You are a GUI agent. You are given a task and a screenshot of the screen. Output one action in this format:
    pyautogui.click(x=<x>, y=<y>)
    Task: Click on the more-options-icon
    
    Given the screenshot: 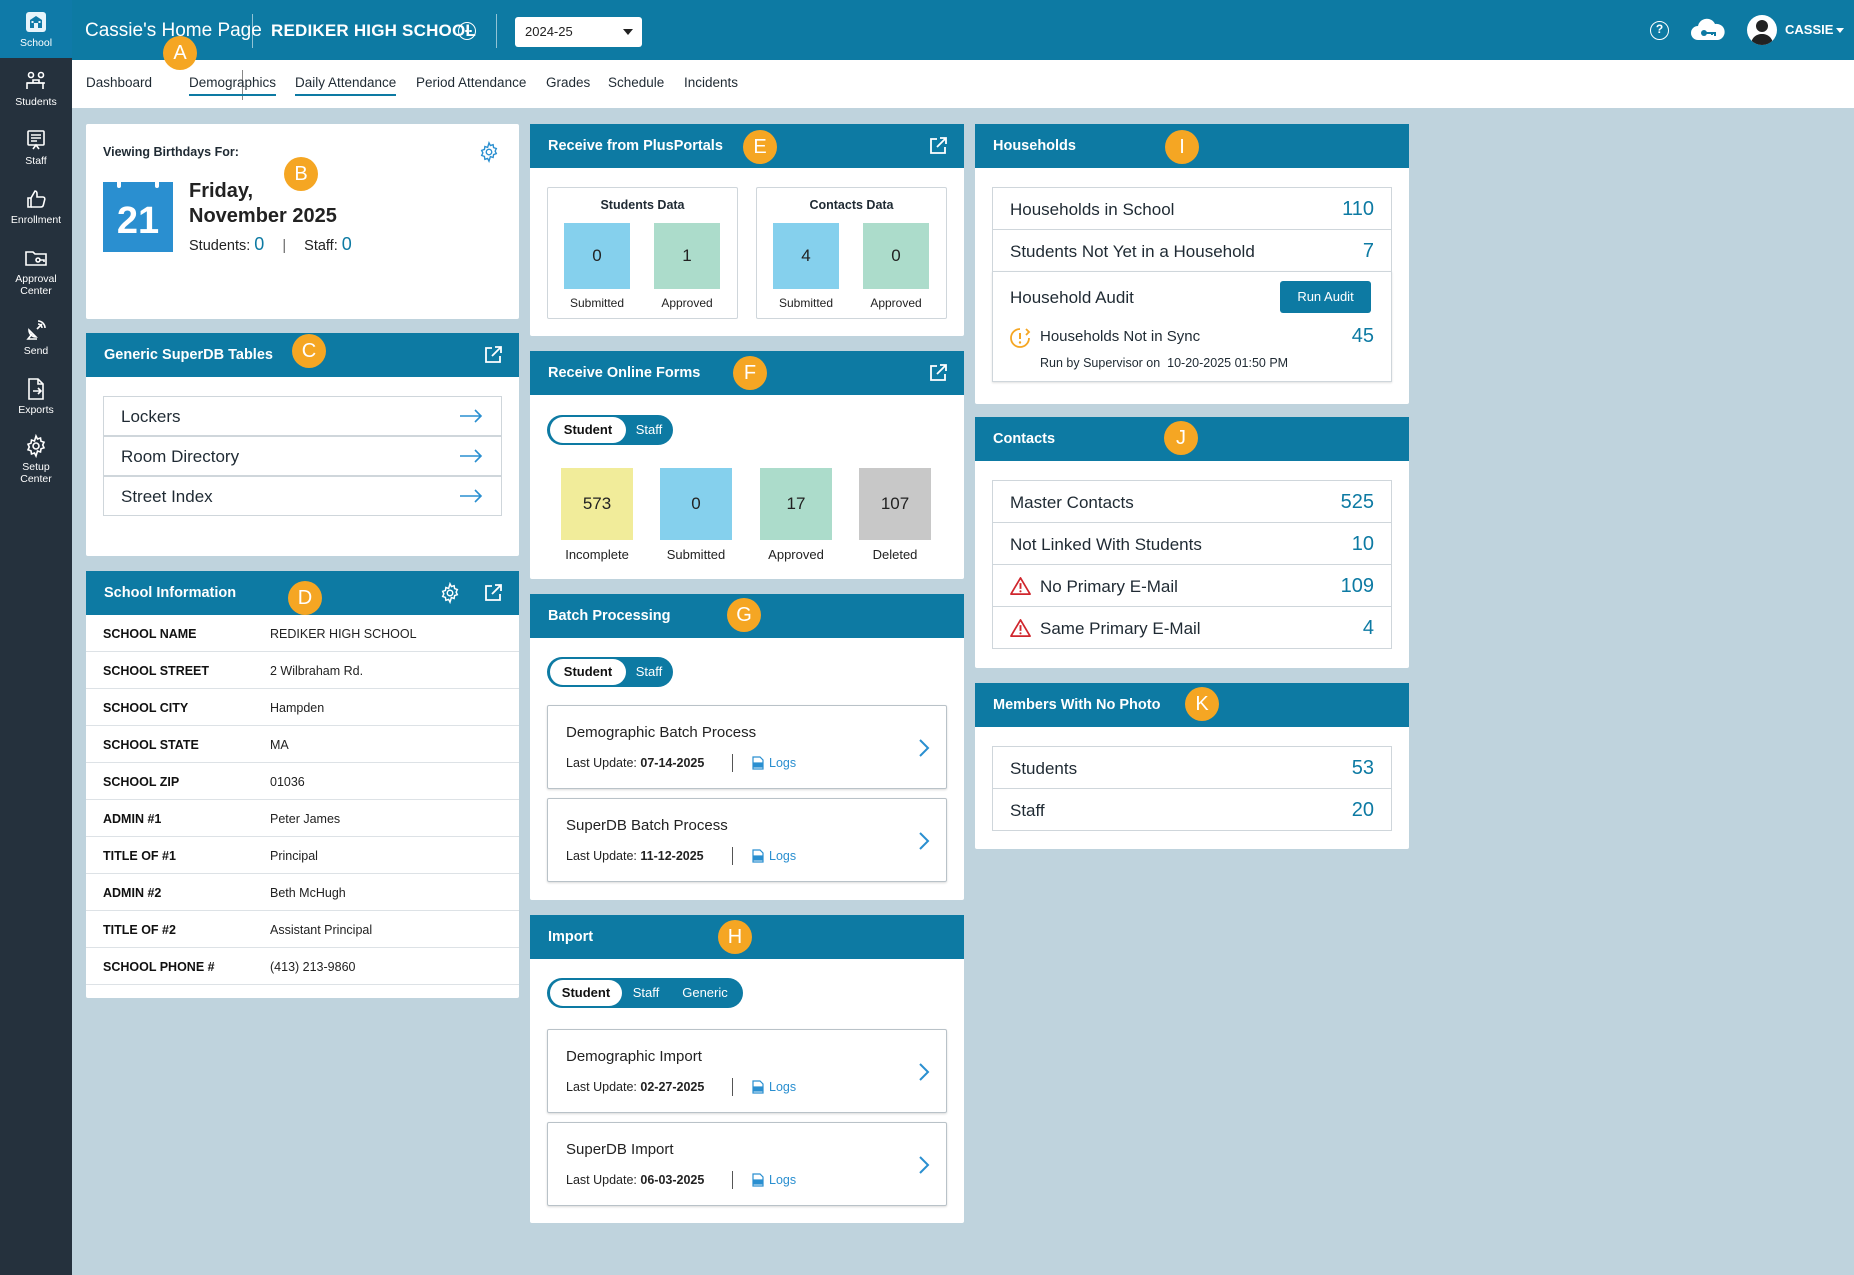 What is the action you would take?
    pyautogui.click(x=467, y=31)
    